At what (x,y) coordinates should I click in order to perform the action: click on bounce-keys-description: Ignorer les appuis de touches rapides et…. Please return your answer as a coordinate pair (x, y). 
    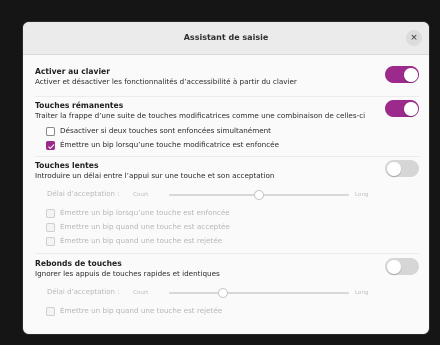
    Looking at the image, I should click on (127, 273).